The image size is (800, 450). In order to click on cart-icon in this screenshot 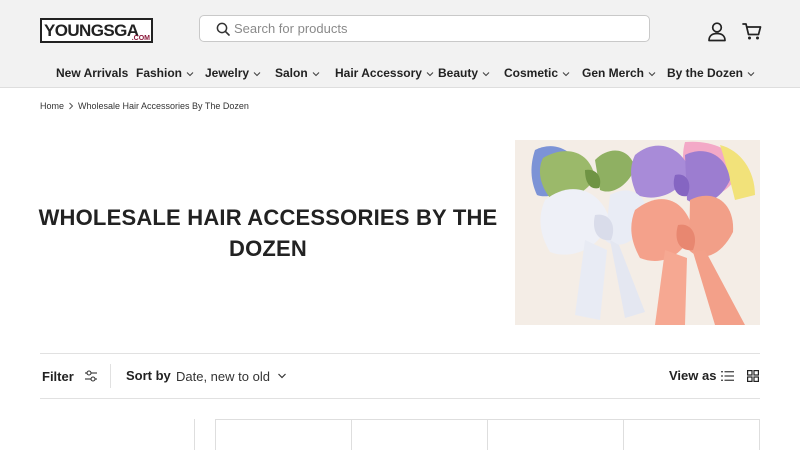, I will do `click(752, 31)`.